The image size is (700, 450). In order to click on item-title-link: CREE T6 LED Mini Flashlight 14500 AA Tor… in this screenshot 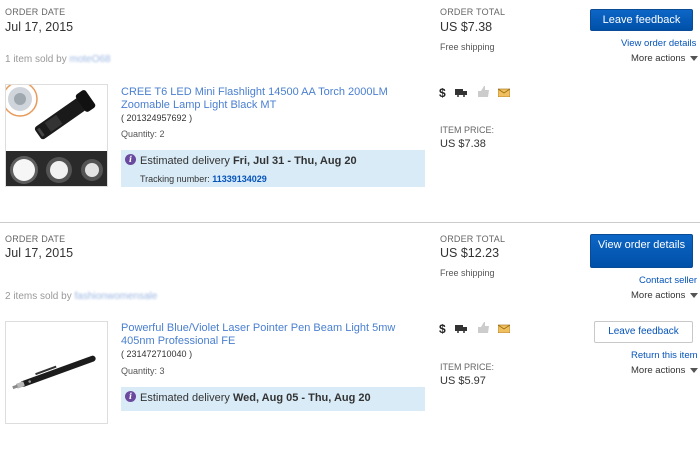, I will do `click(266, 99)`.